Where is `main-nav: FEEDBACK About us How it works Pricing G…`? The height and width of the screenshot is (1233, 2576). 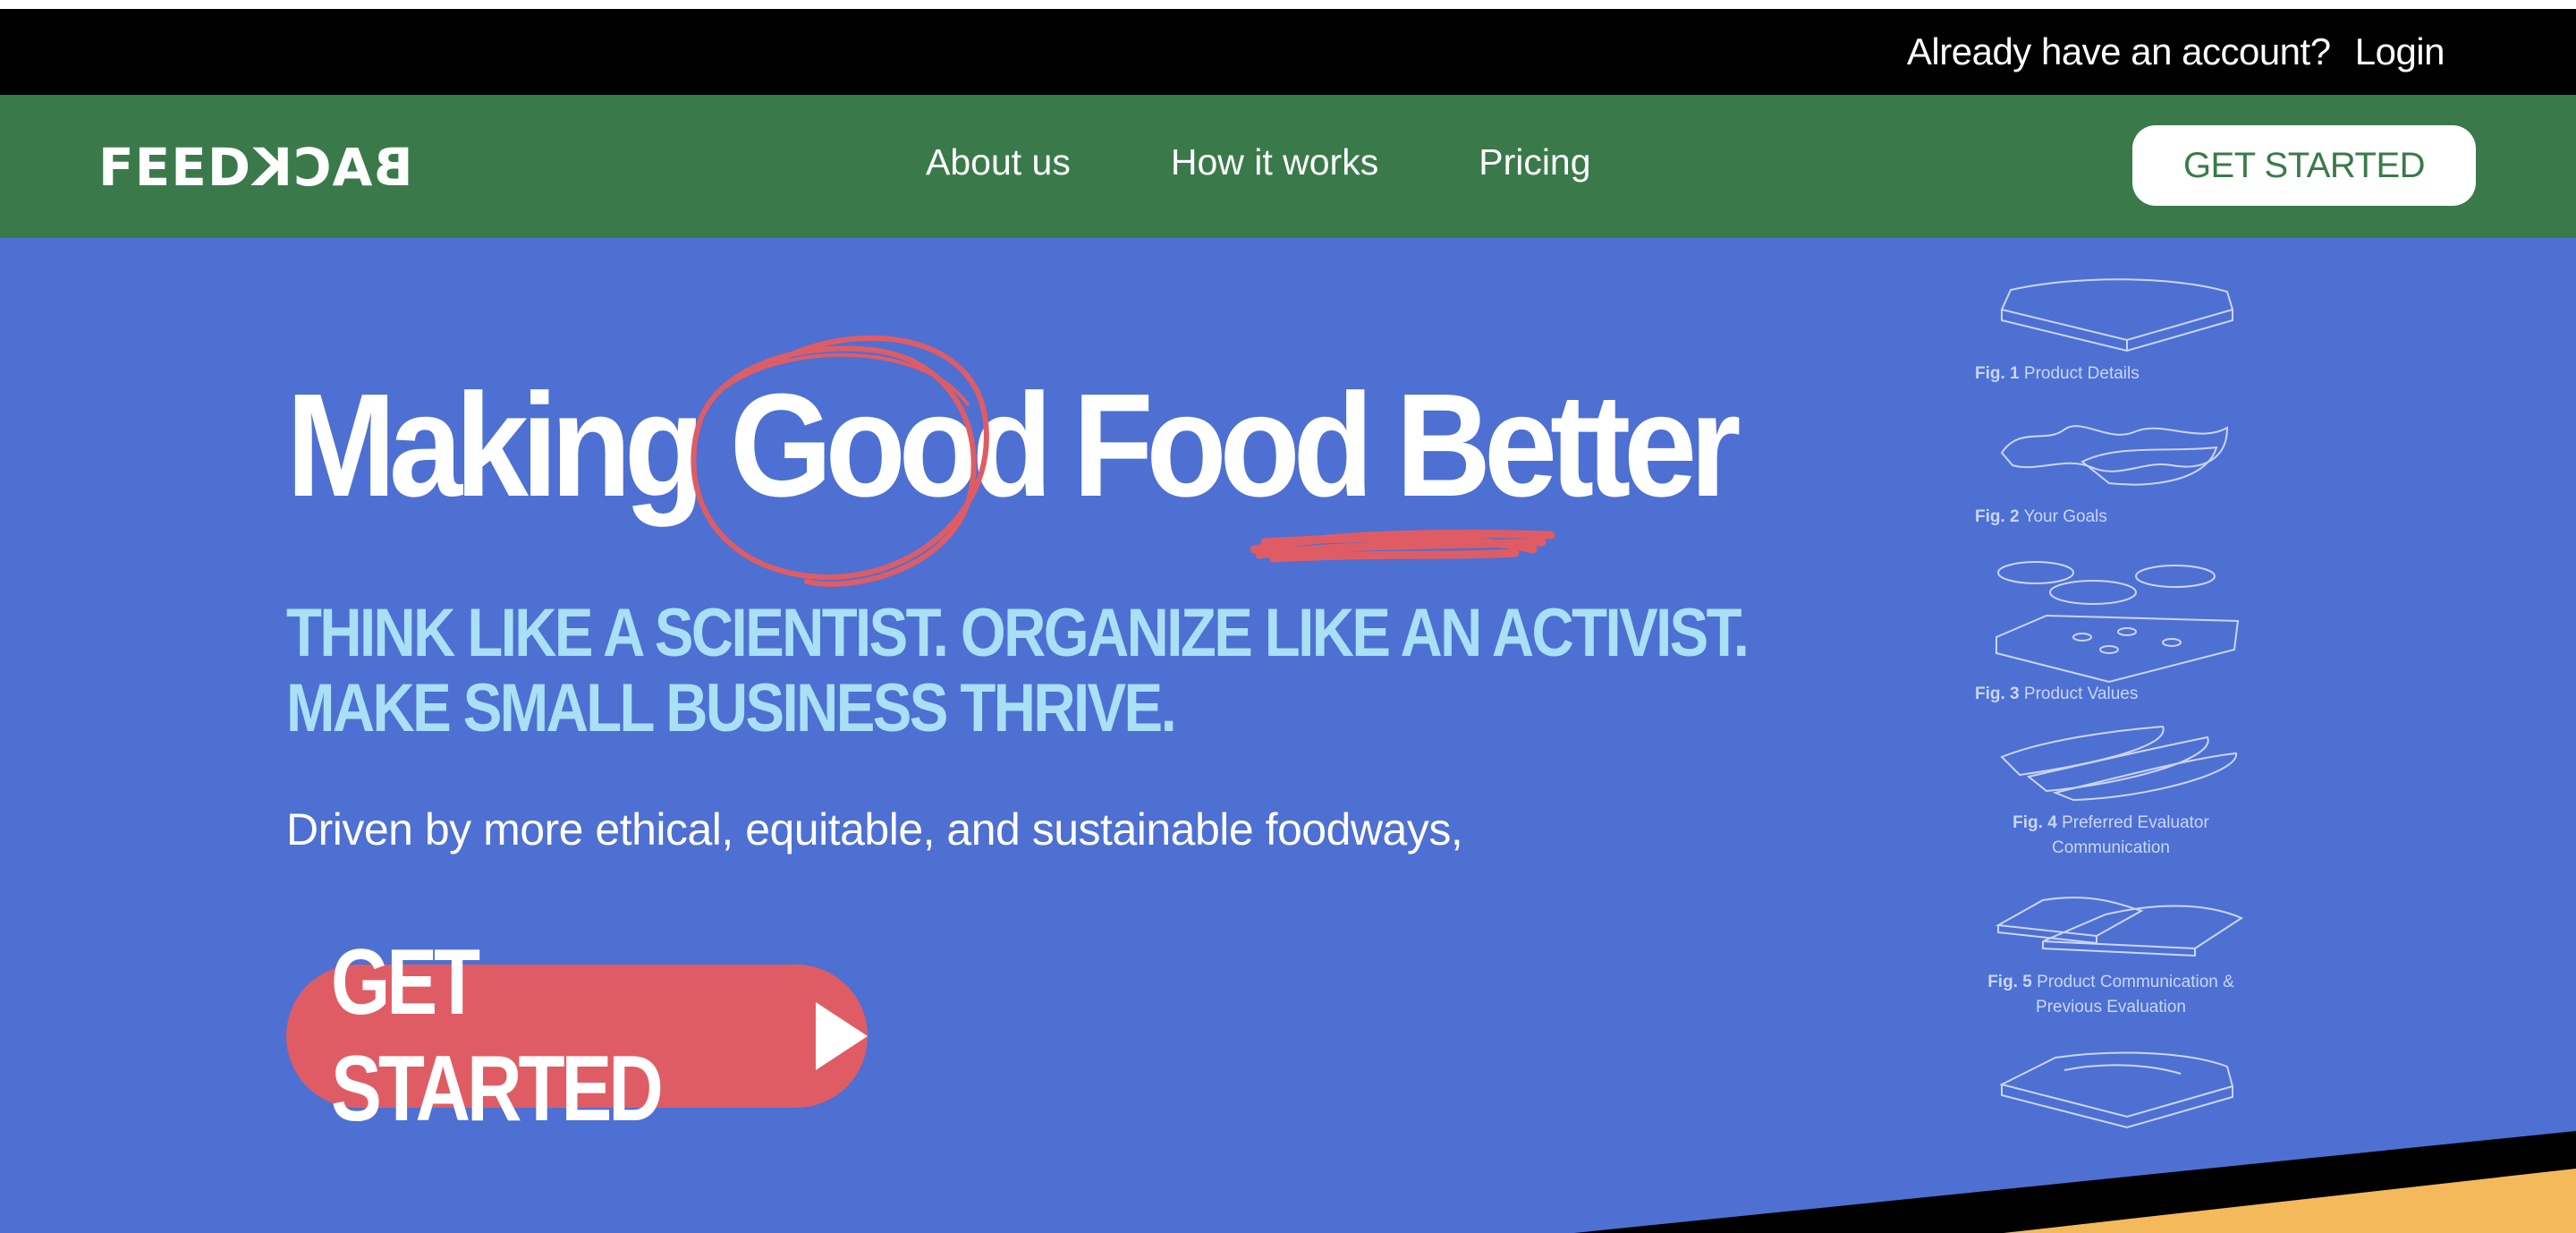 main-nav: FEEDBACK About us How it works Pricing G… is located at coordinates (1288, 166).